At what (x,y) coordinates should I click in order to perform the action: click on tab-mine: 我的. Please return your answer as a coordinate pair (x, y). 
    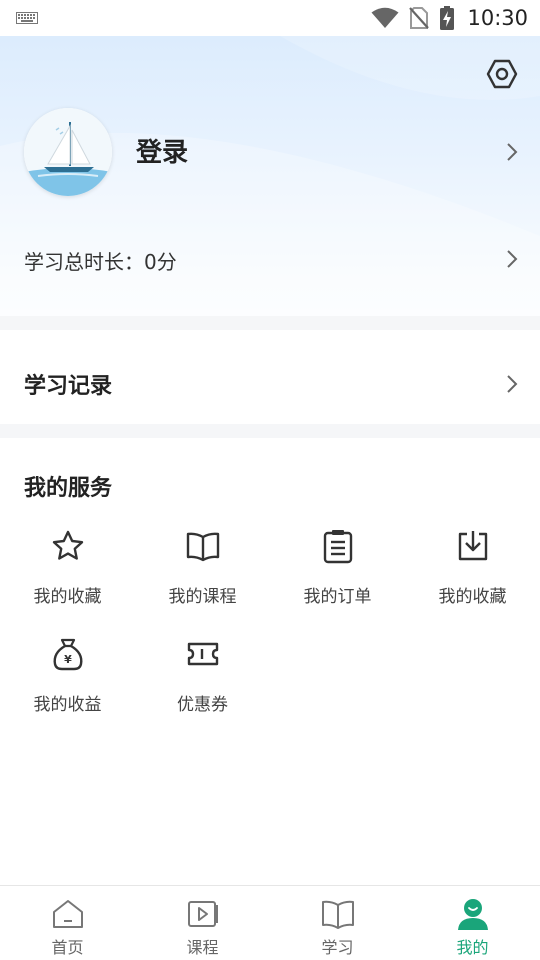
    Looking at the image, I should click on (472, 923).